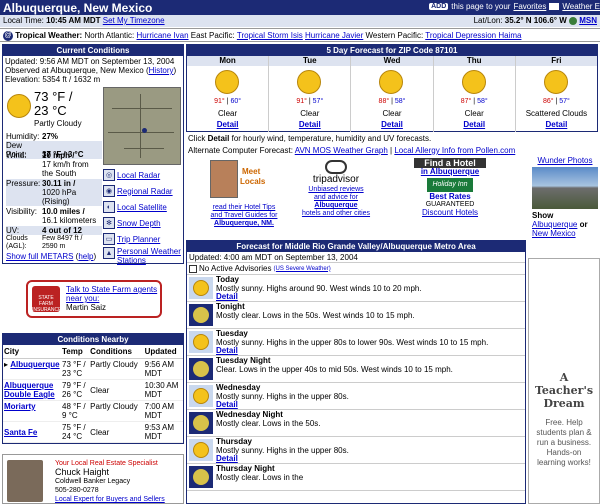 Image resolution: width=600 pixels, height=504 pixels. Describe the element at coordinates (392, 61) in the screenshot. I see `day-name: Wed` at that location.